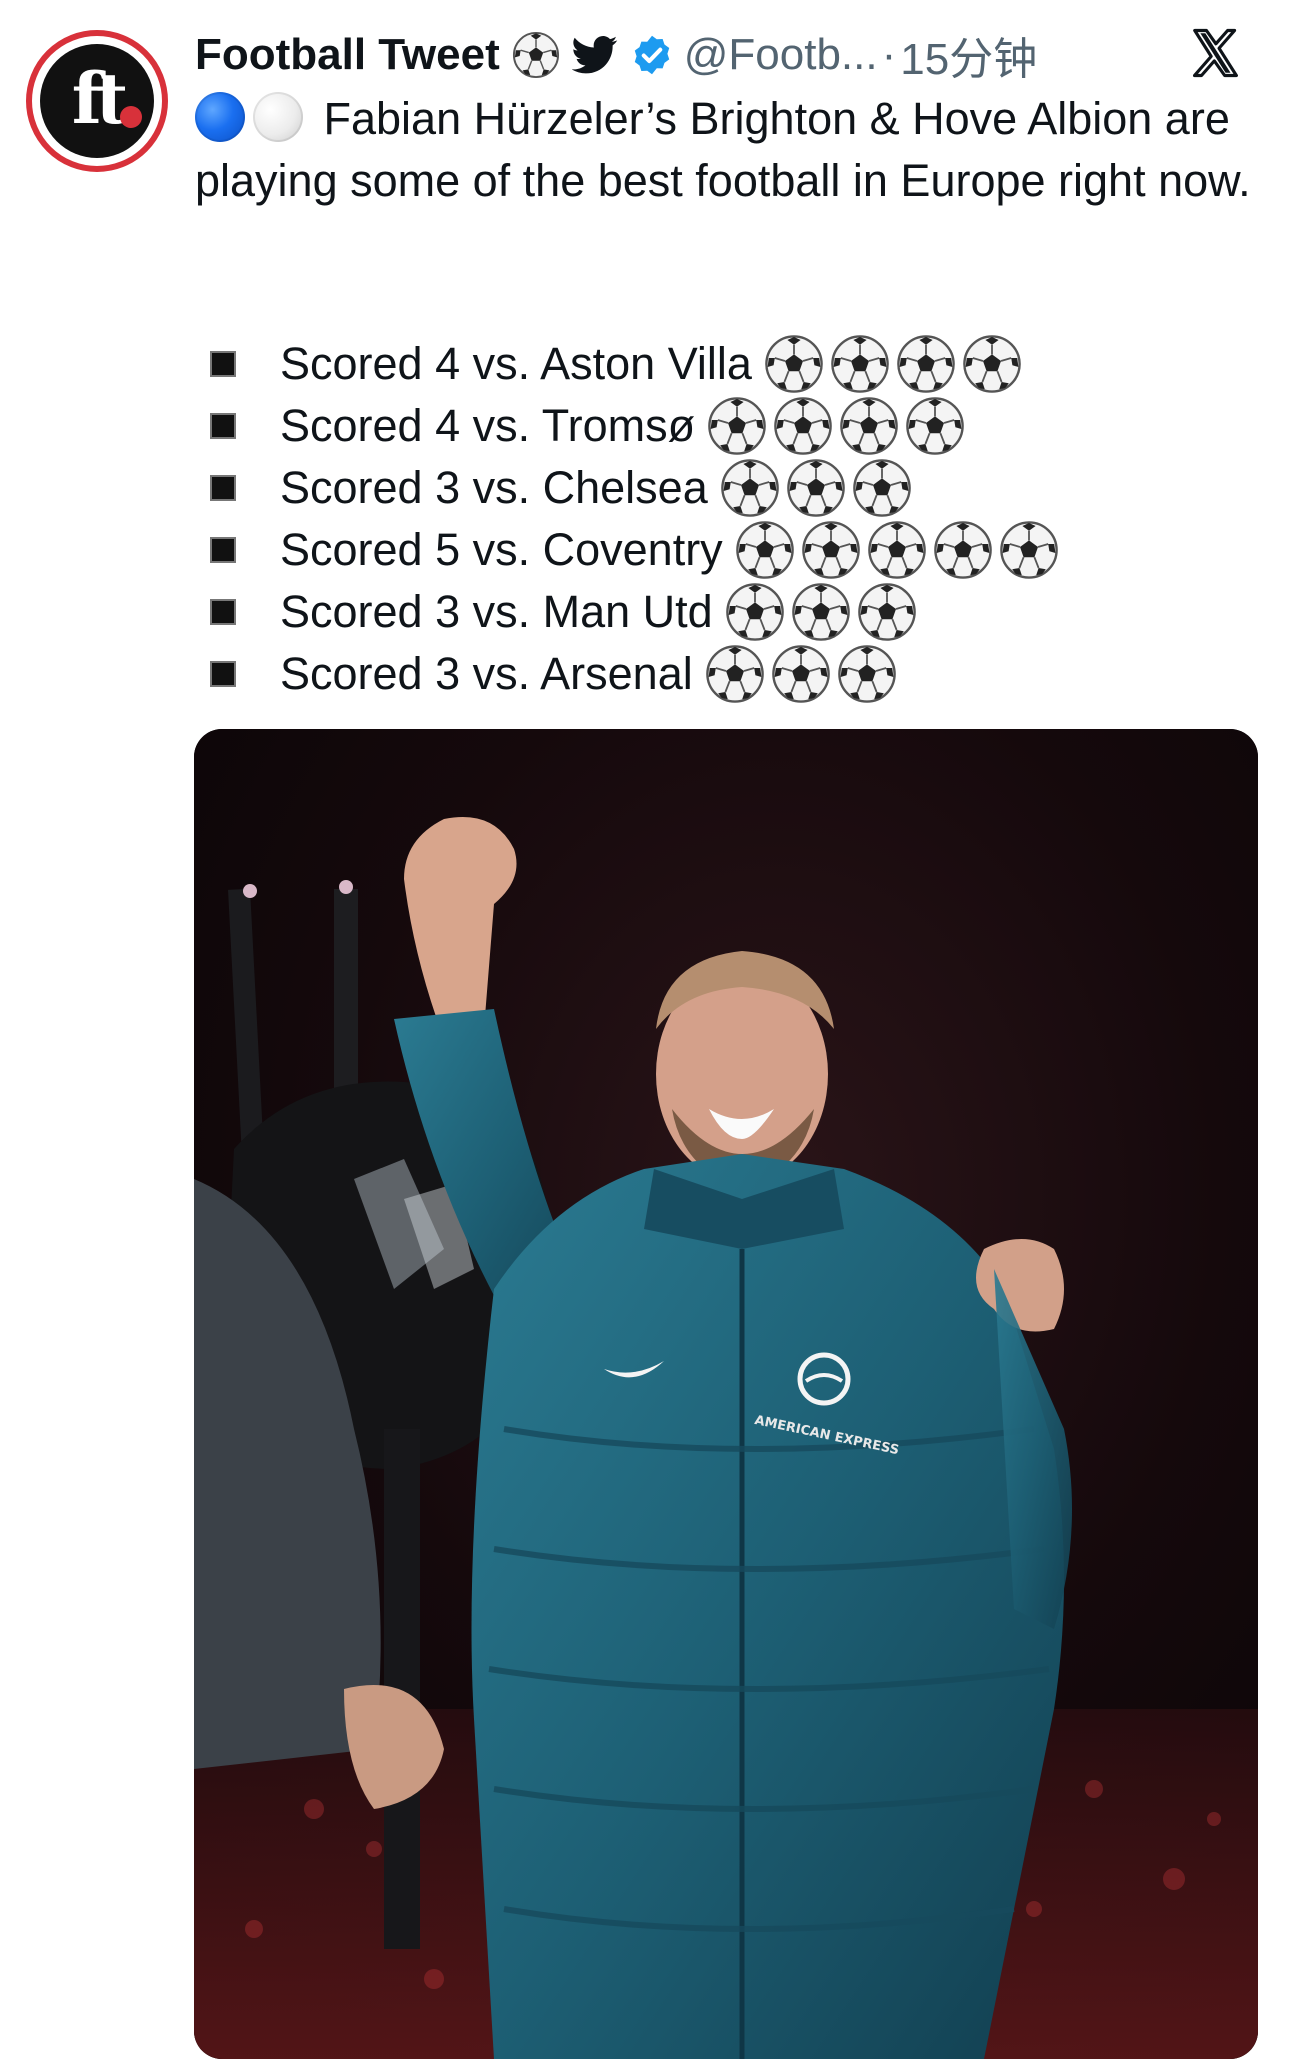 The height and width of the screenshot is (2068, 1290). I want to click on stat-text: Scored 5 vs. Coventry, so click(501, 549).